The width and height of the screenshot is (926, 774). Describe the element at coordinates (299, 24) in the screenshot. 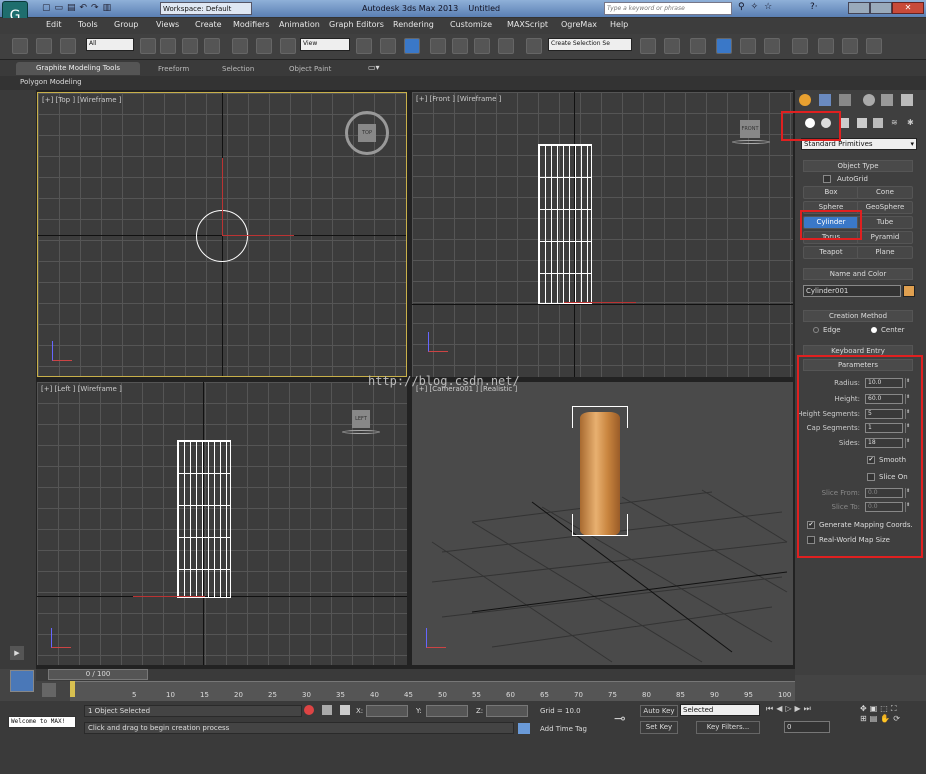

I see `menu-animation: Animation` at that location.